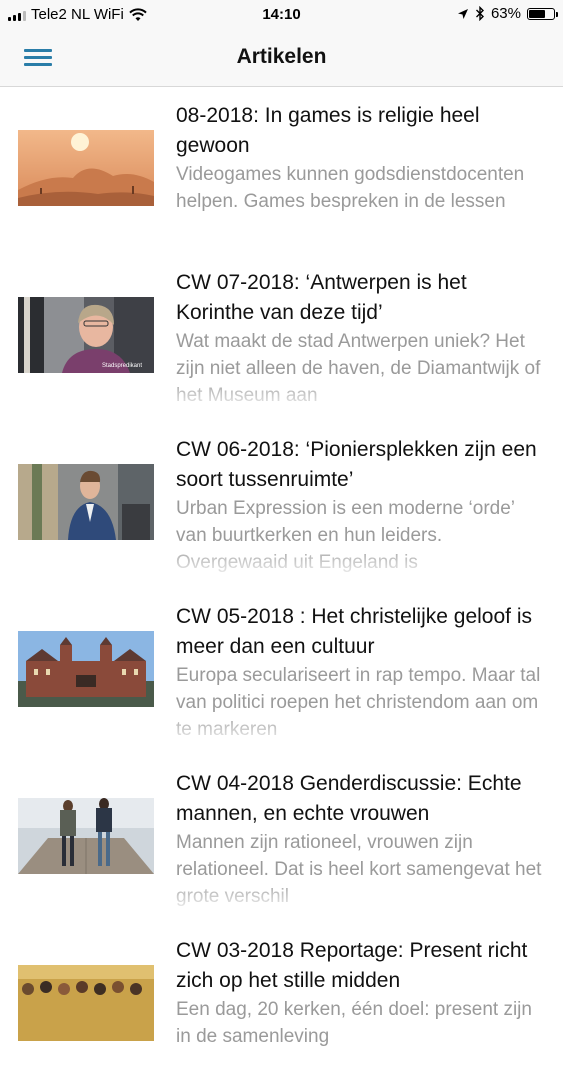  I want to click on status-bar: Tele2 NL WiFi 14:10 63%, so click(281, 15).